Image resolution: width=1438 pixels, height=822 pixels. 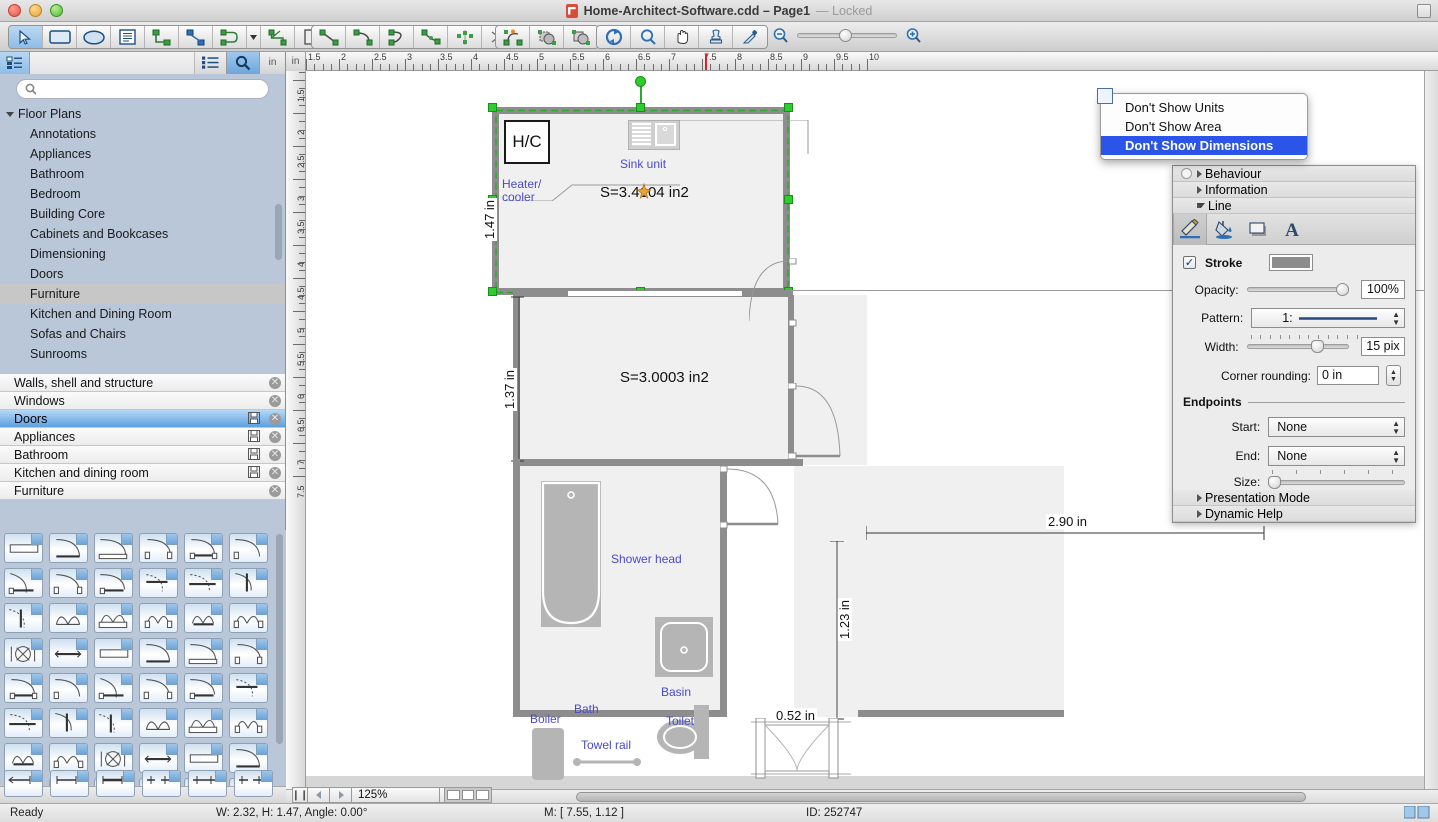 I want to click on inspector-section-presentation-mode: Presentation Mode, so click(x=1294, y=498).